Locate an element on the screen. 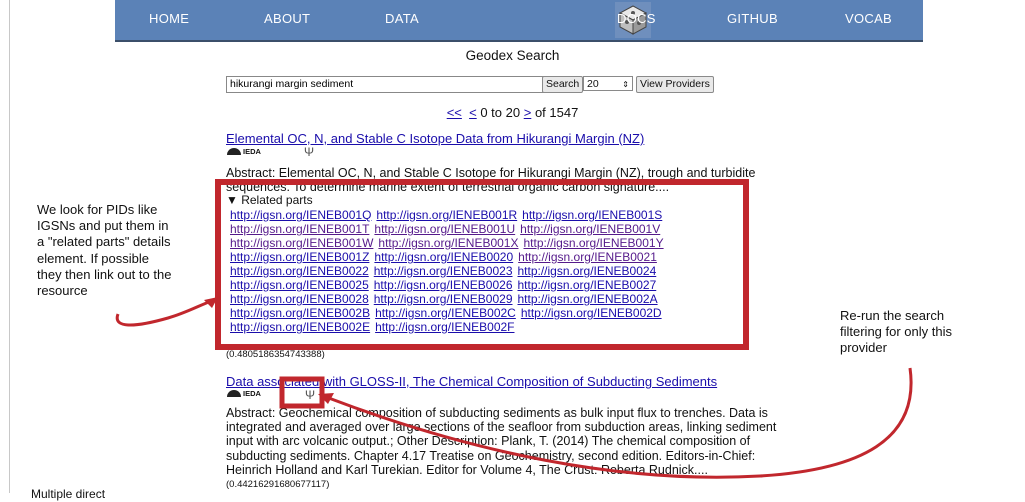  arrow-to-provider-icon is located at coordinates (619, 423).